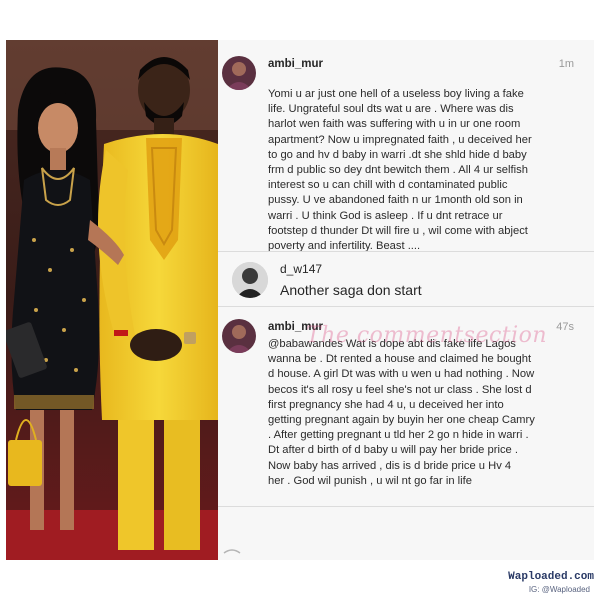  What do you see at coordinates (551, 577) in the screenshot?
I see `credit-site: Waploaded.com` at bounding box center [551, 577].